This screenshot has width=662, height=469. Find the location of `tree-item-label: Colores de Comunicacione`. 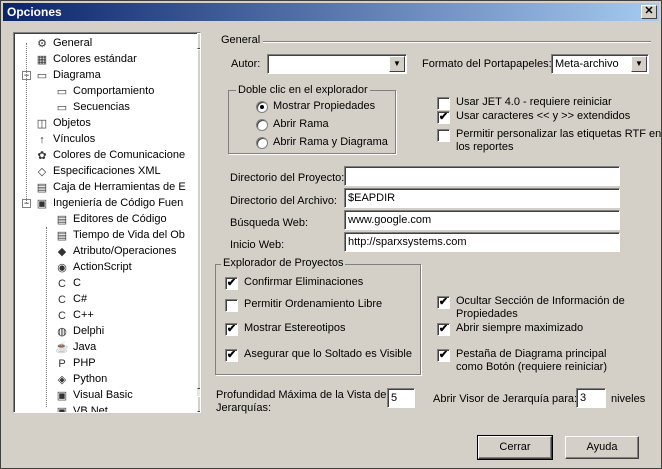

tree-item-label: Colores de Comunicacione is located at coordinates (119, 155).